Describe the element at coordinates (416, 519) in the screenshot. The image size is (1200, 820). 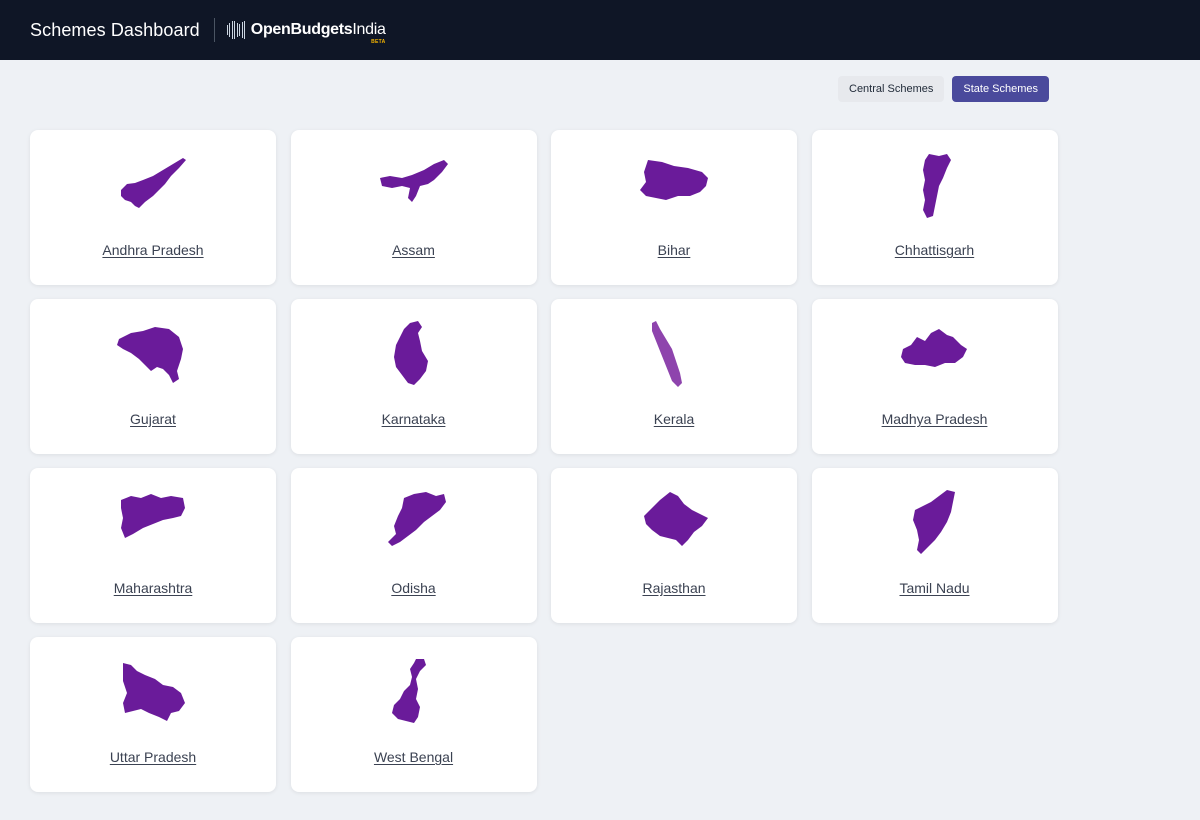
I see `odisha-map-icon` at that location.